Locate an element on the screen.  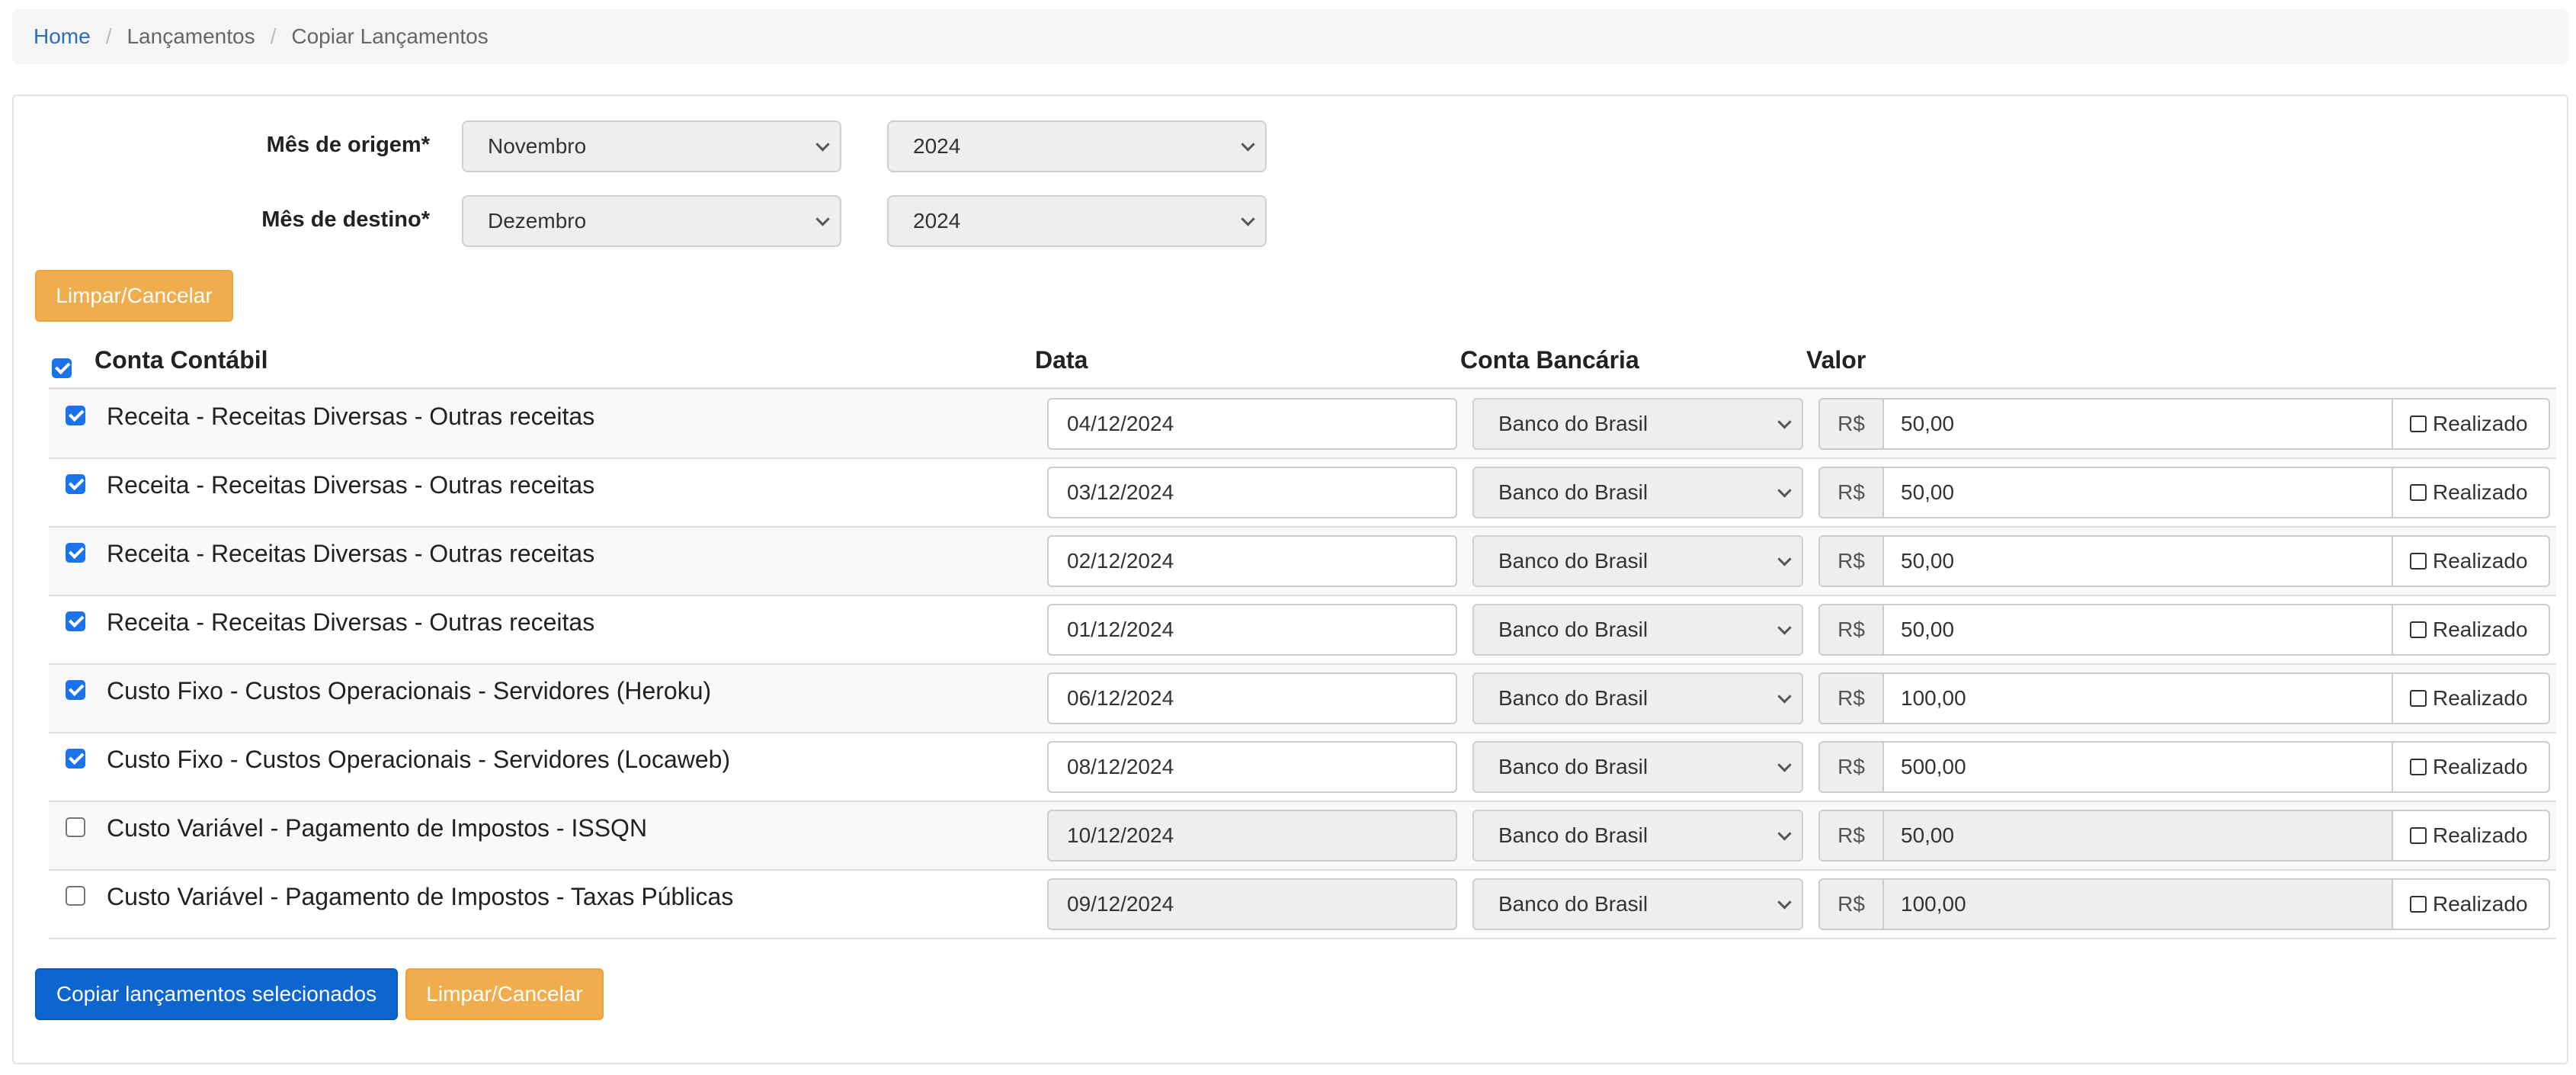
row-date-input: 06/12/2024 is located at coordinates (1252, 698).